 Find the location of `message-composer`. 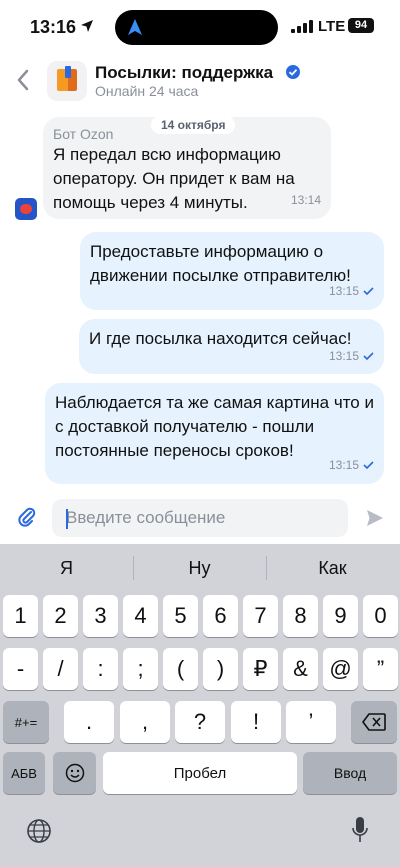

message-composer is located at coordinates (200, 518).